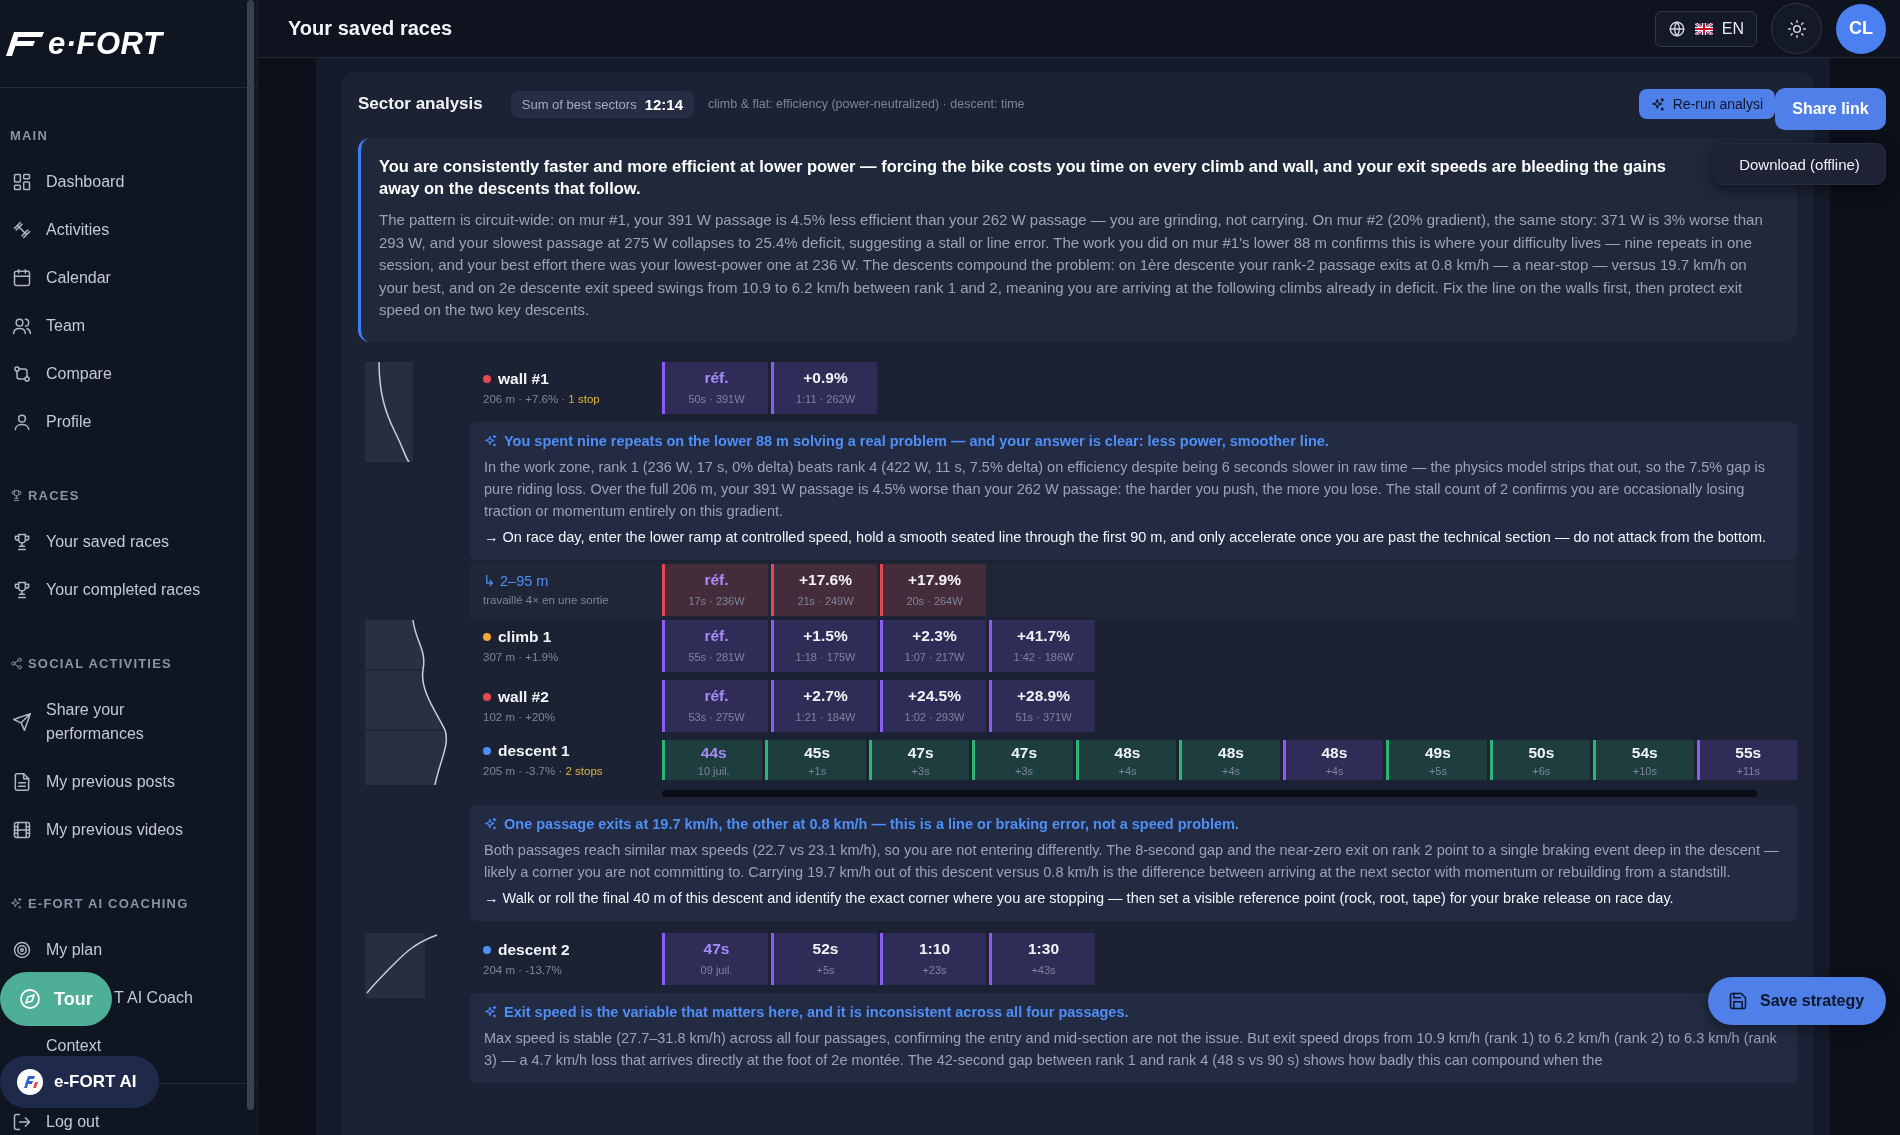  What do you see at coordinates (1023, 177) in the screenshot?
I see `summary-headline: You are consistently faster and more efficient at lower power — forcing the bike costs you time on every climb and wall, and your exit speeds are bleeding the gains away on the descents that follow.` at bounding box center [1023, 177].